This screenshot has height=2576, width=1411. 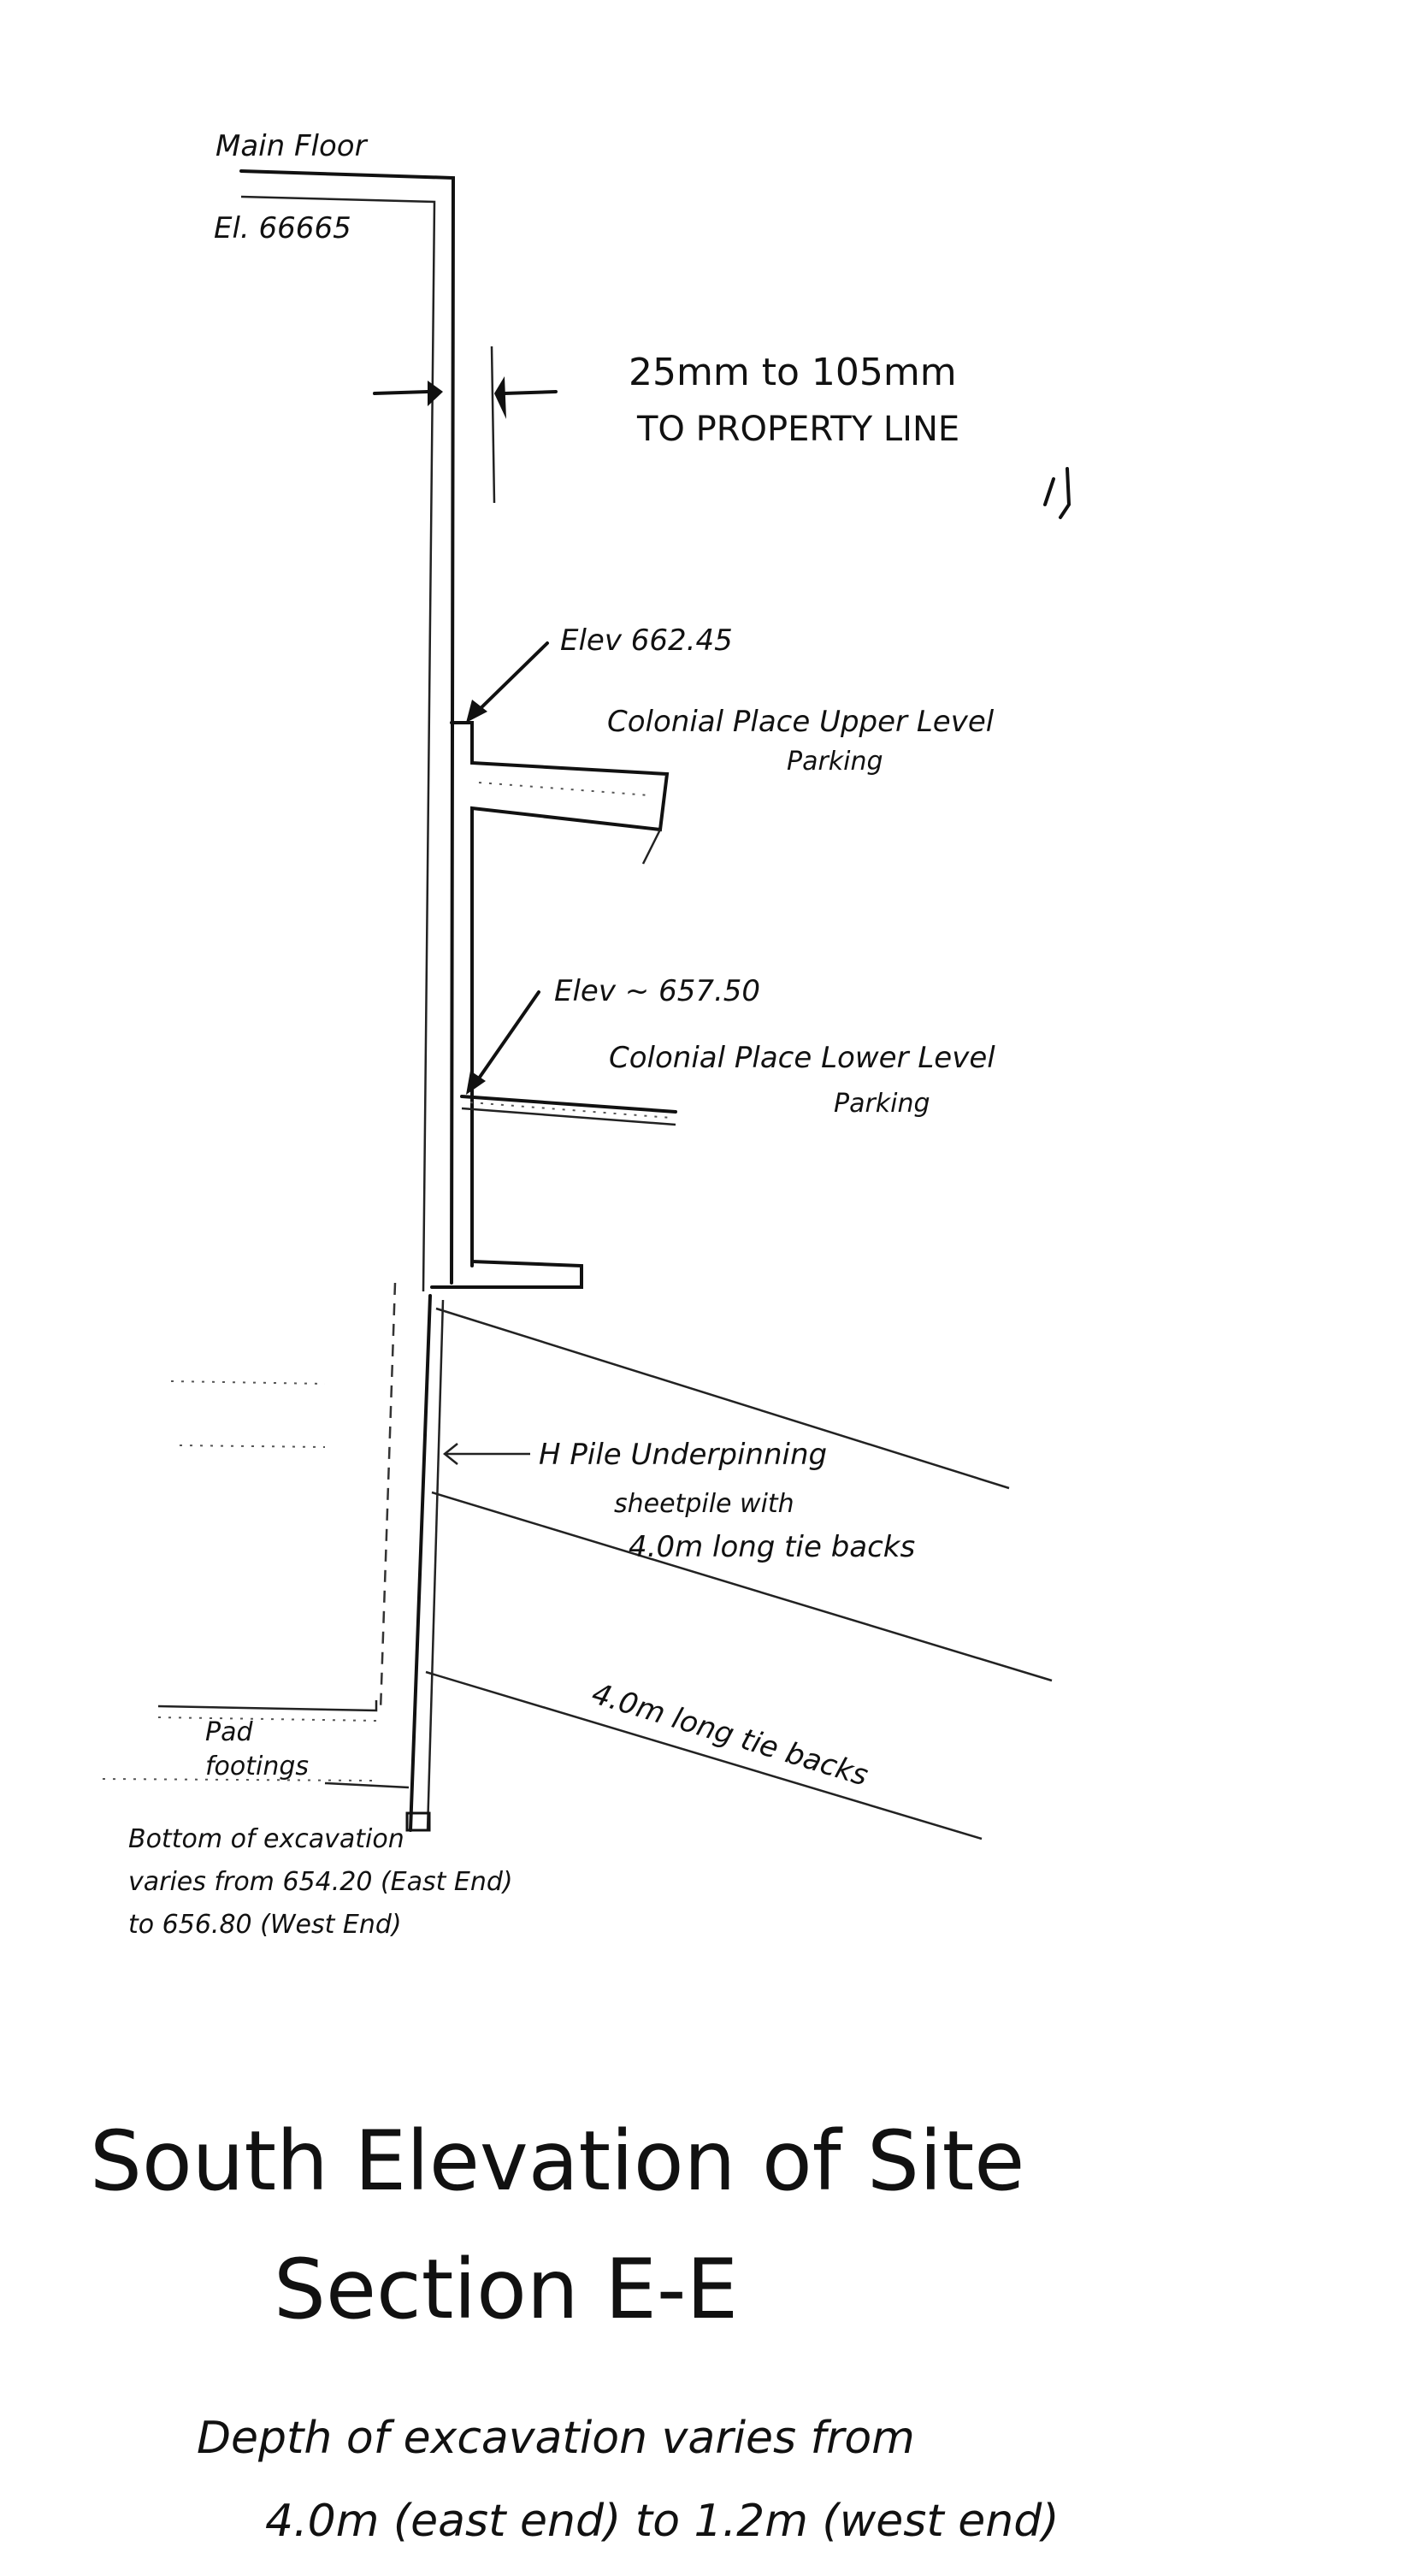 What do you see at coordinates (401, 392) in the screenshot?
I see `dimension-arrow-left-line` at bounding box center [401, 392].